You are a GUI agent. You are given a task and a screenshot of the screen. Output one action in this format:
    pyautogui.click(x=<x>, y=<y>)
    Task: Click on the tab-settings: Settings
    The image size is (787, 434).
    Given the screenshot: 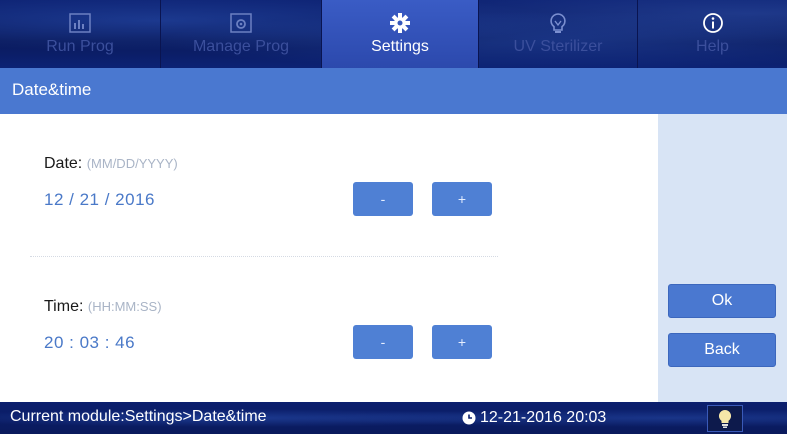 What is the action you would take?
    pyautogui.click(x=400, y=34)
    